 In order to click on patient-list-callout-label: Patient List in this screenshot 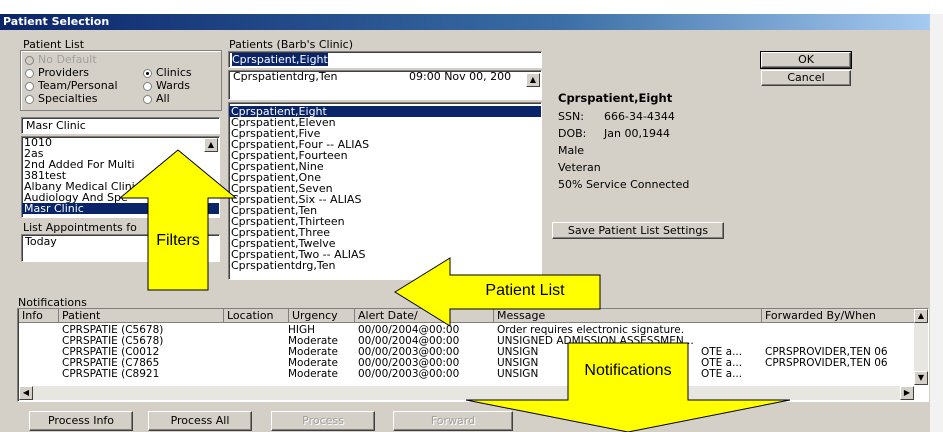, I will do `click(525, 290)`.